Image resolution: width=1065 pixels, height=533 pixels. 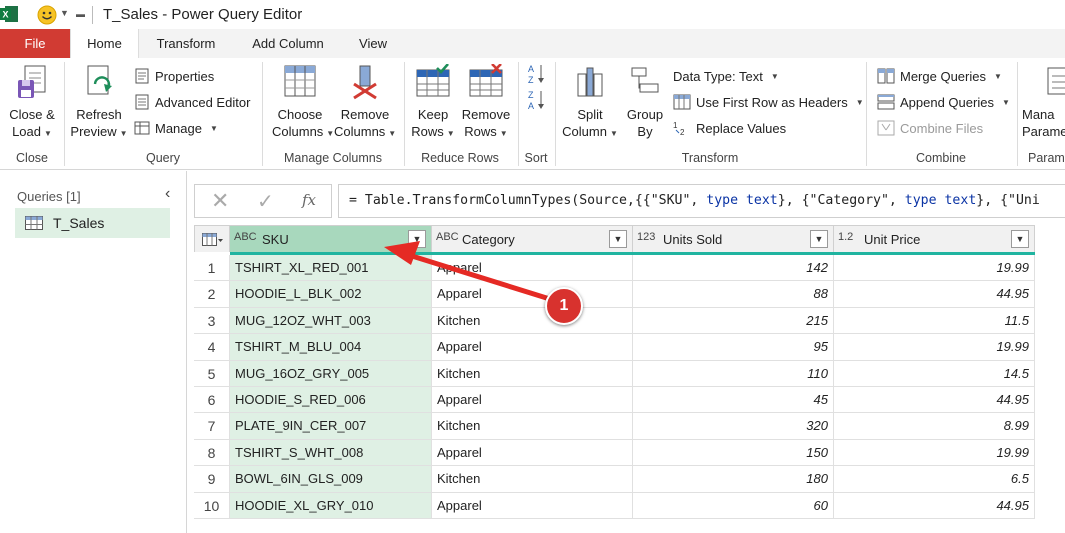 What do you see at coordinates (930, 128) in the screenshot?
I see `combine-files-button: Combine Files` at bounding box center [930, 128].